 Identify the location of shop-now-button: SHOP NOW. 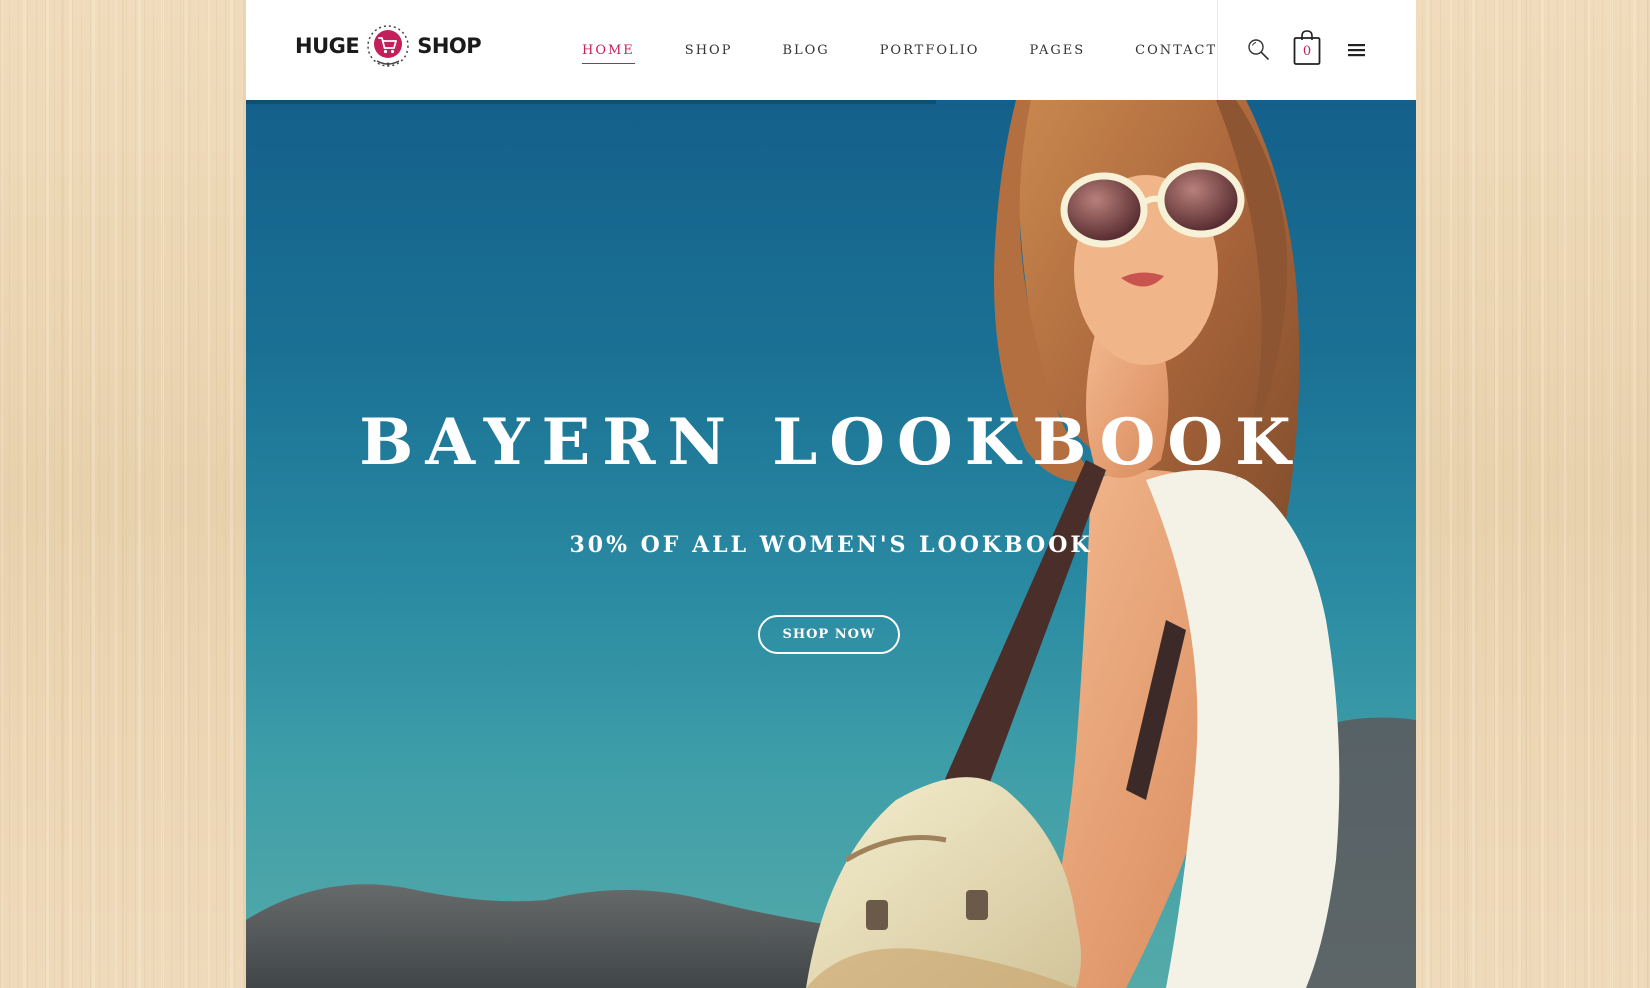
(829, 634).